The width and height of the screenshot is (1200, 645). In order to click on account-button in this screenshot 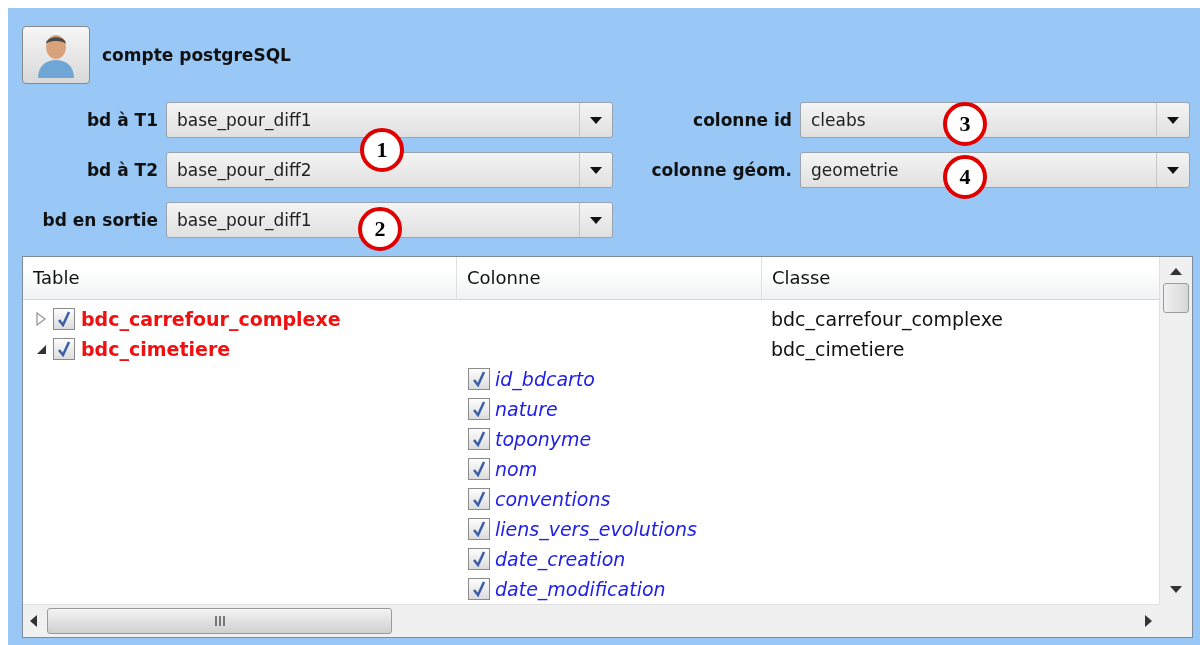, I will do `click(56, 55)`.